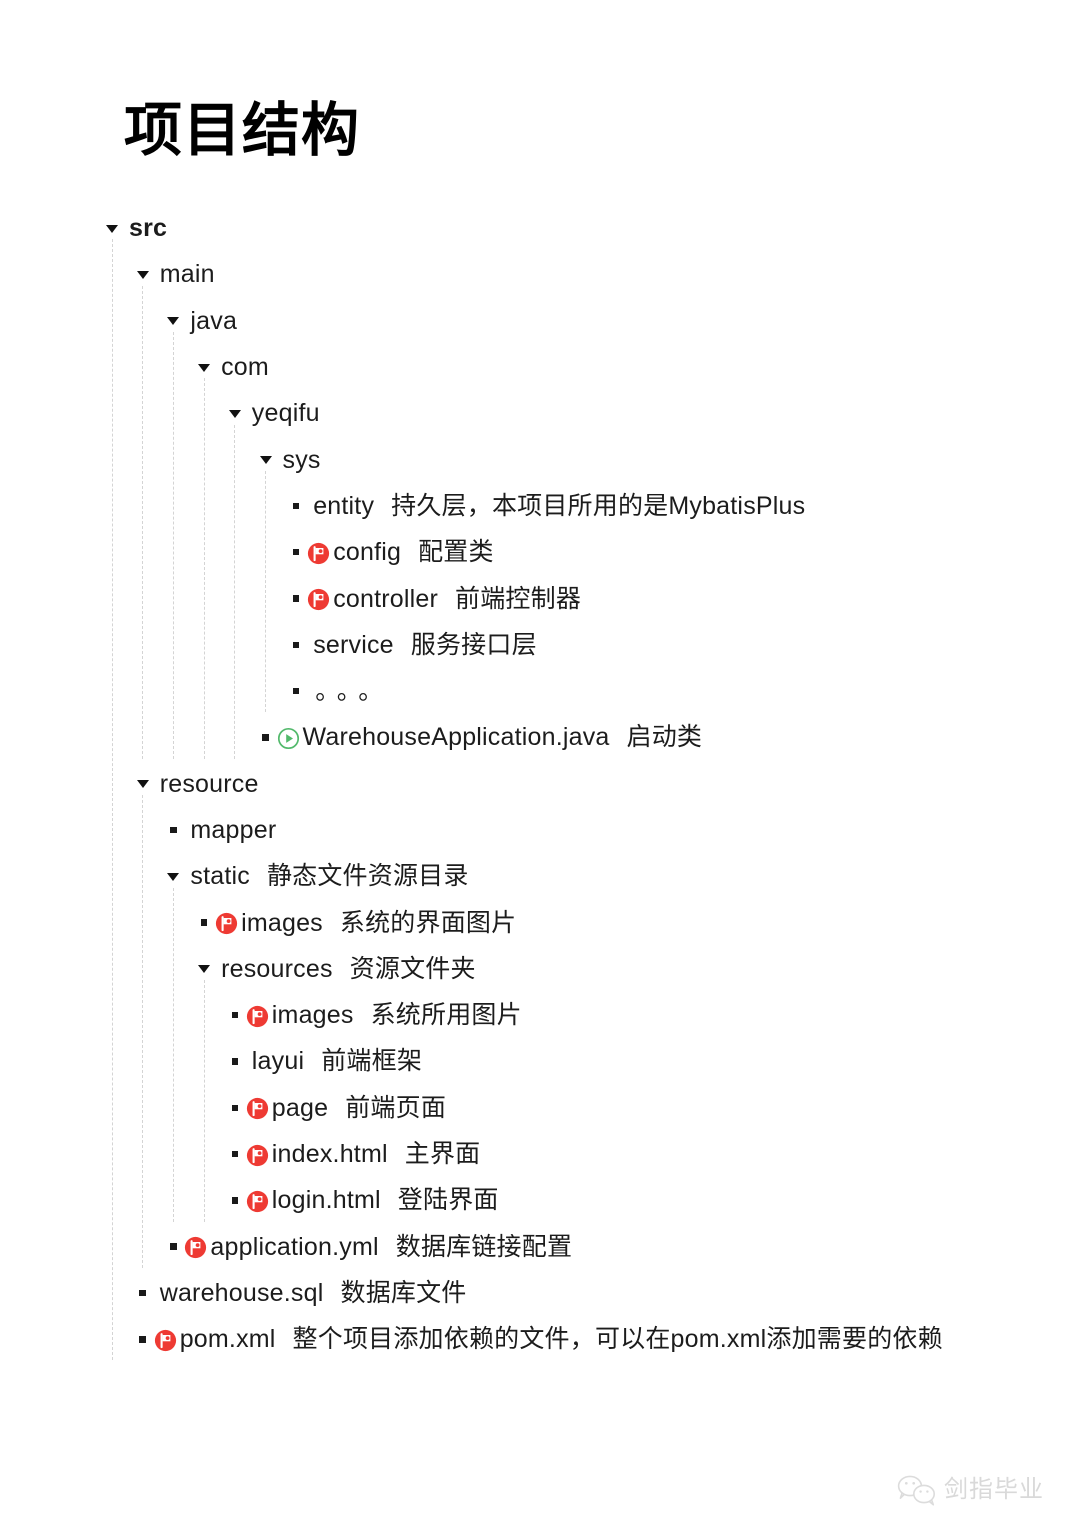  What do you see at coordinates (300, 1107) in the screenshot?
I see `tree-item-label: page` at bounding box center [300, 1107].